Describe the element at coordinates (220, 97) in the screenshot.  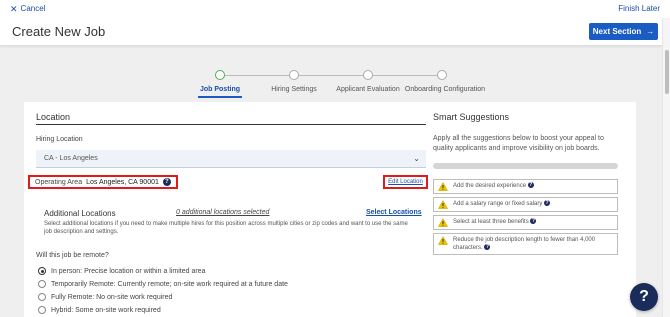
I see `active-step-indicator` at that location.